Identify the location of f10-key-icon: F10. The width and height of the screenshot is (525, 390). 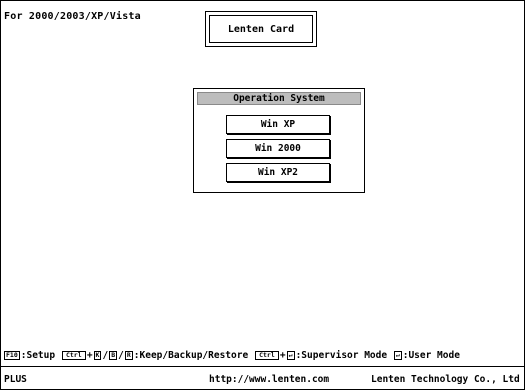
(12, 355).